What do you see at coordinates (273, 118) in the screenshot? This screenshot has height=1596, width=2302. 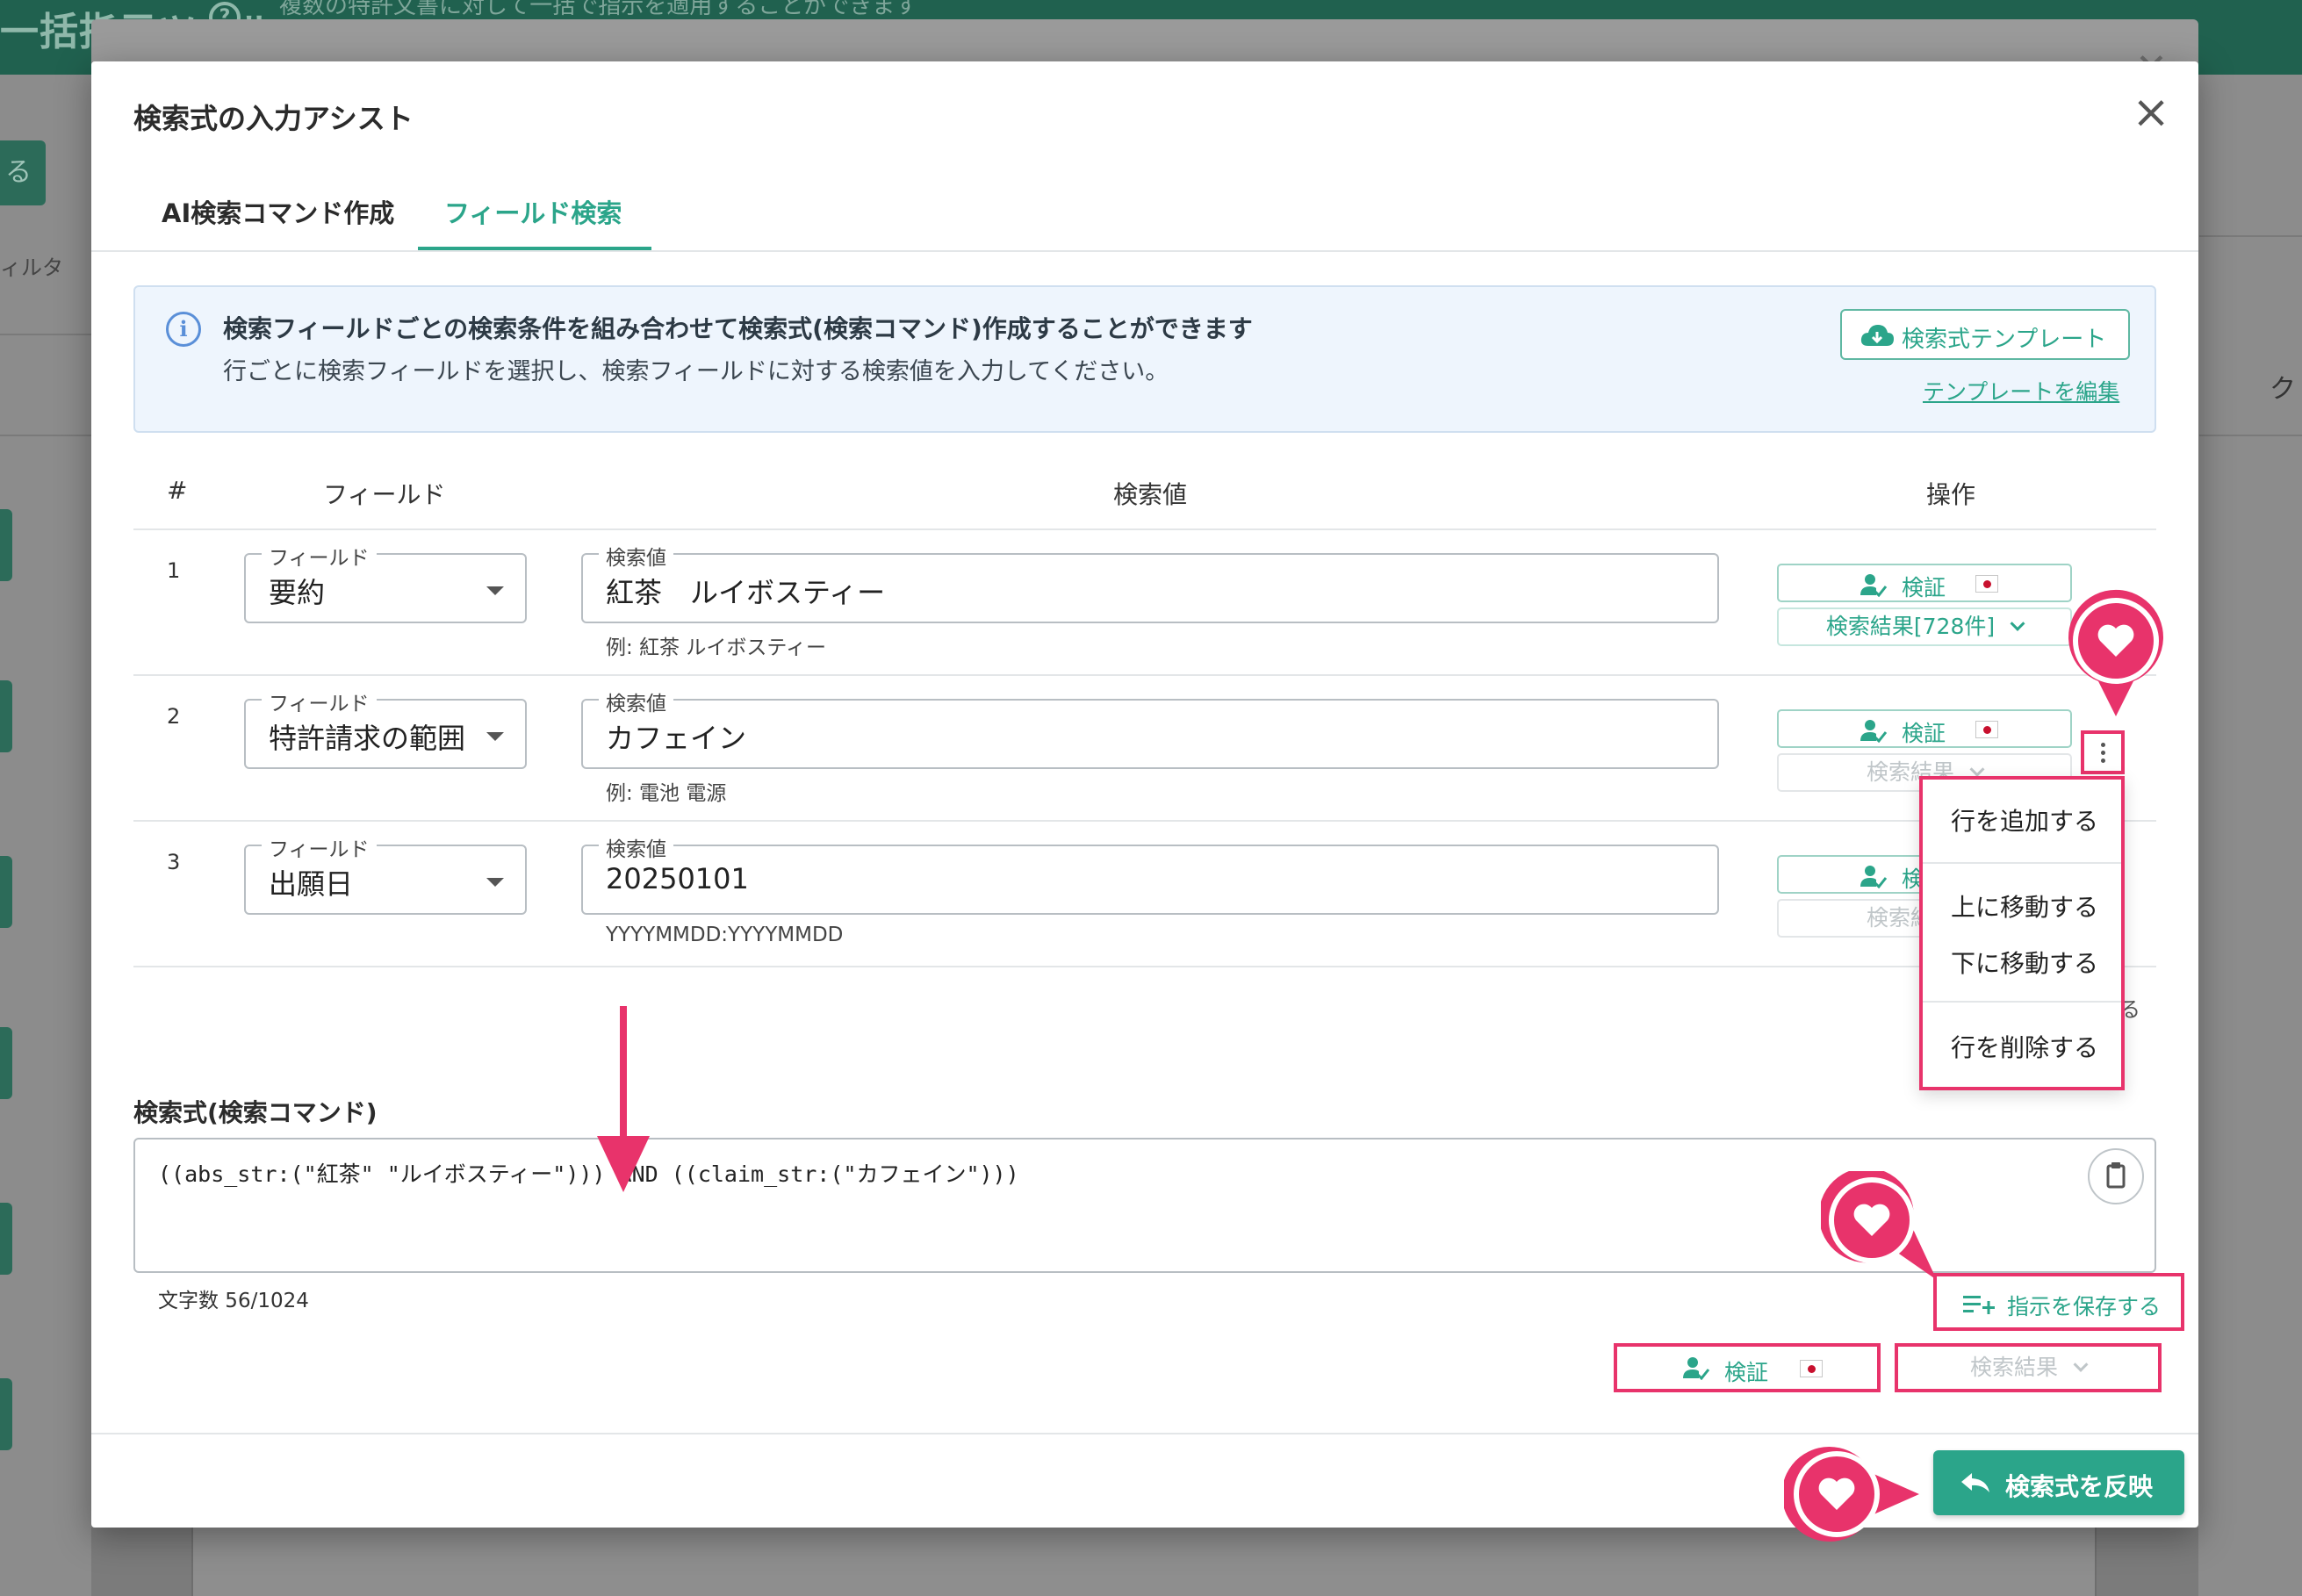 I see `modal-title: 検索式の入力アシスト` at bounding box center [273, 118].